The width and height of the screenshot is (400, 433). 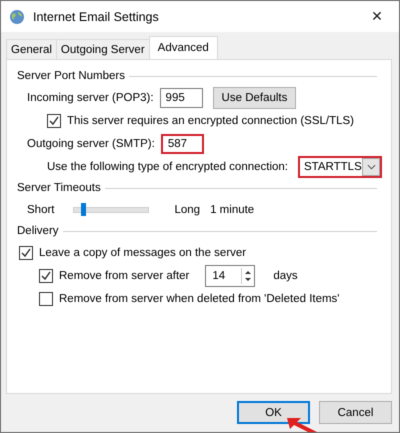 I want to click on days-spinner: 14, so click(x=230, y=275).